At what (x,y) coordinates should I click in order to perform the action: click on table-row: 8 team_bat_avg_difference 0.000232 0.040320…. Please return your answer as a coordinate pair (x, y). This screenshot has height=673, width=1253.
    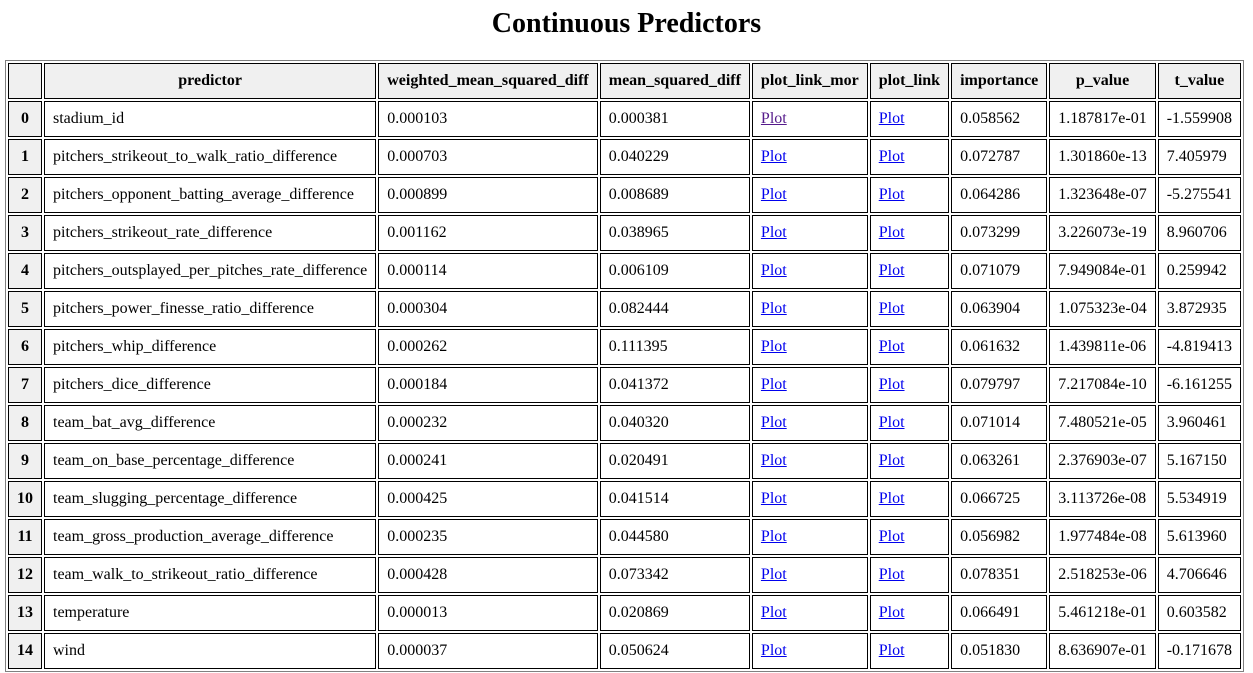
    Looking at the image, I should click on (625, 423).